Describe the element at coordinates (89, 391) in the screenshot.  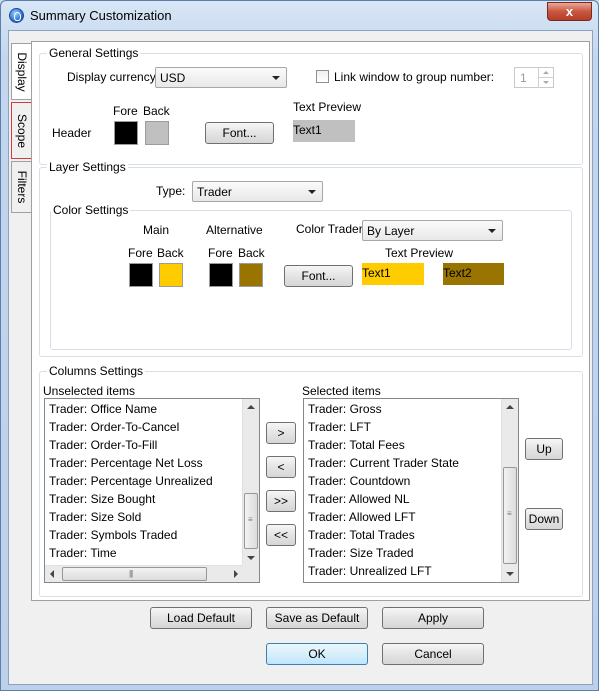
I see `unselected-items-label: Unselected items` at that location.